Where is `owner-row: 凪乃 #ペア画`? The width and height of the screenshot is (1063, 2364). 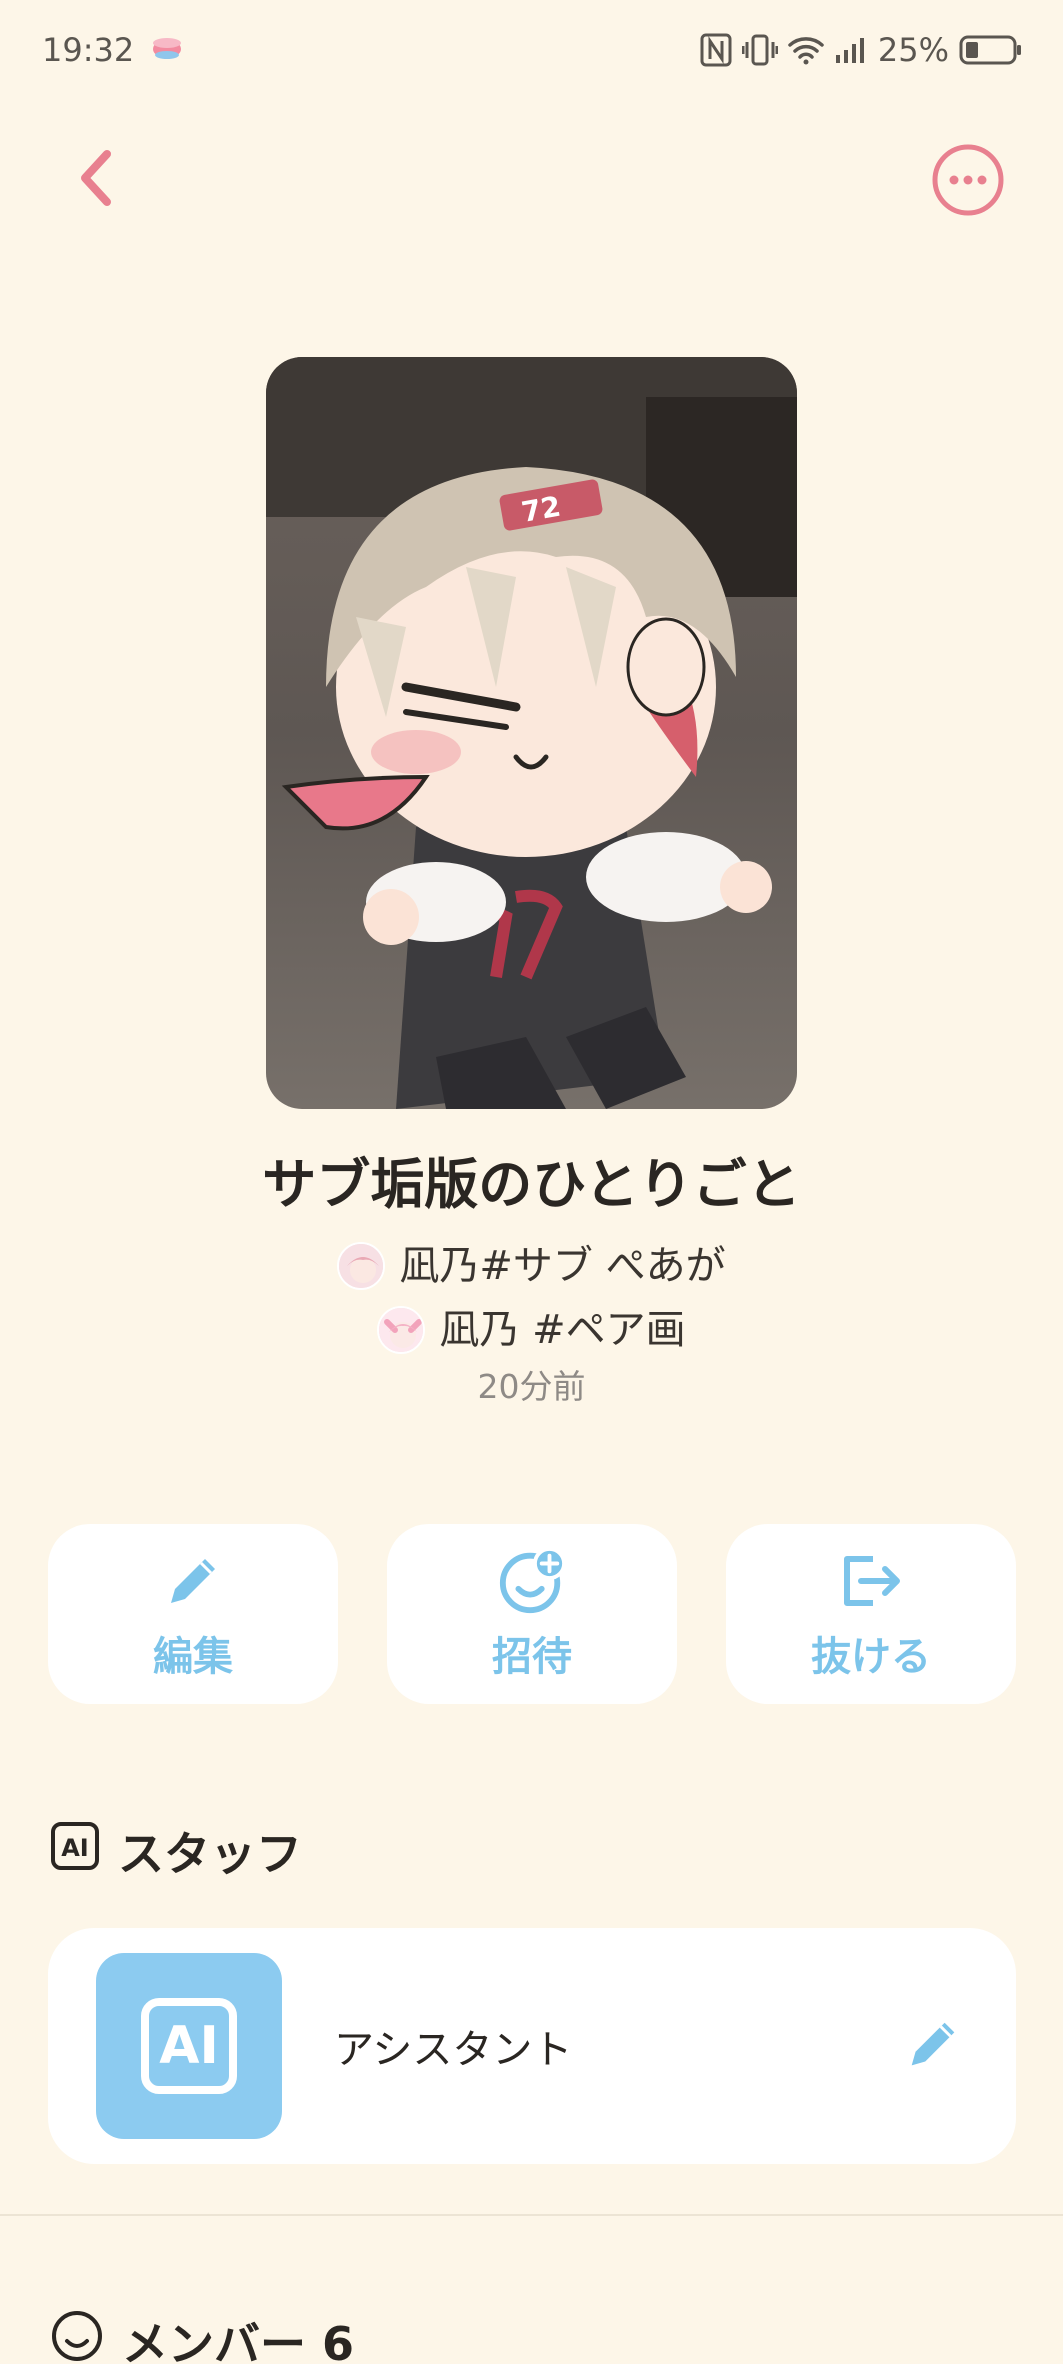
owner-row: 凪乃 #ペア画 is located at coordinates (531, 1330).